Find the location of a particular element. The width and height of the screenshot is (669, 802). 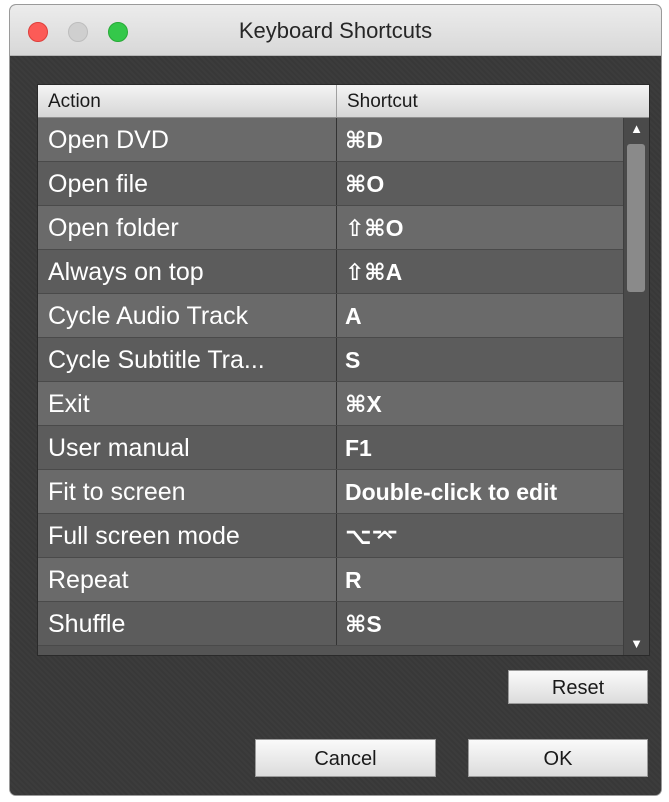

vertical-scrollbar: ▲ ▼ is located at coordinates (636, 386).